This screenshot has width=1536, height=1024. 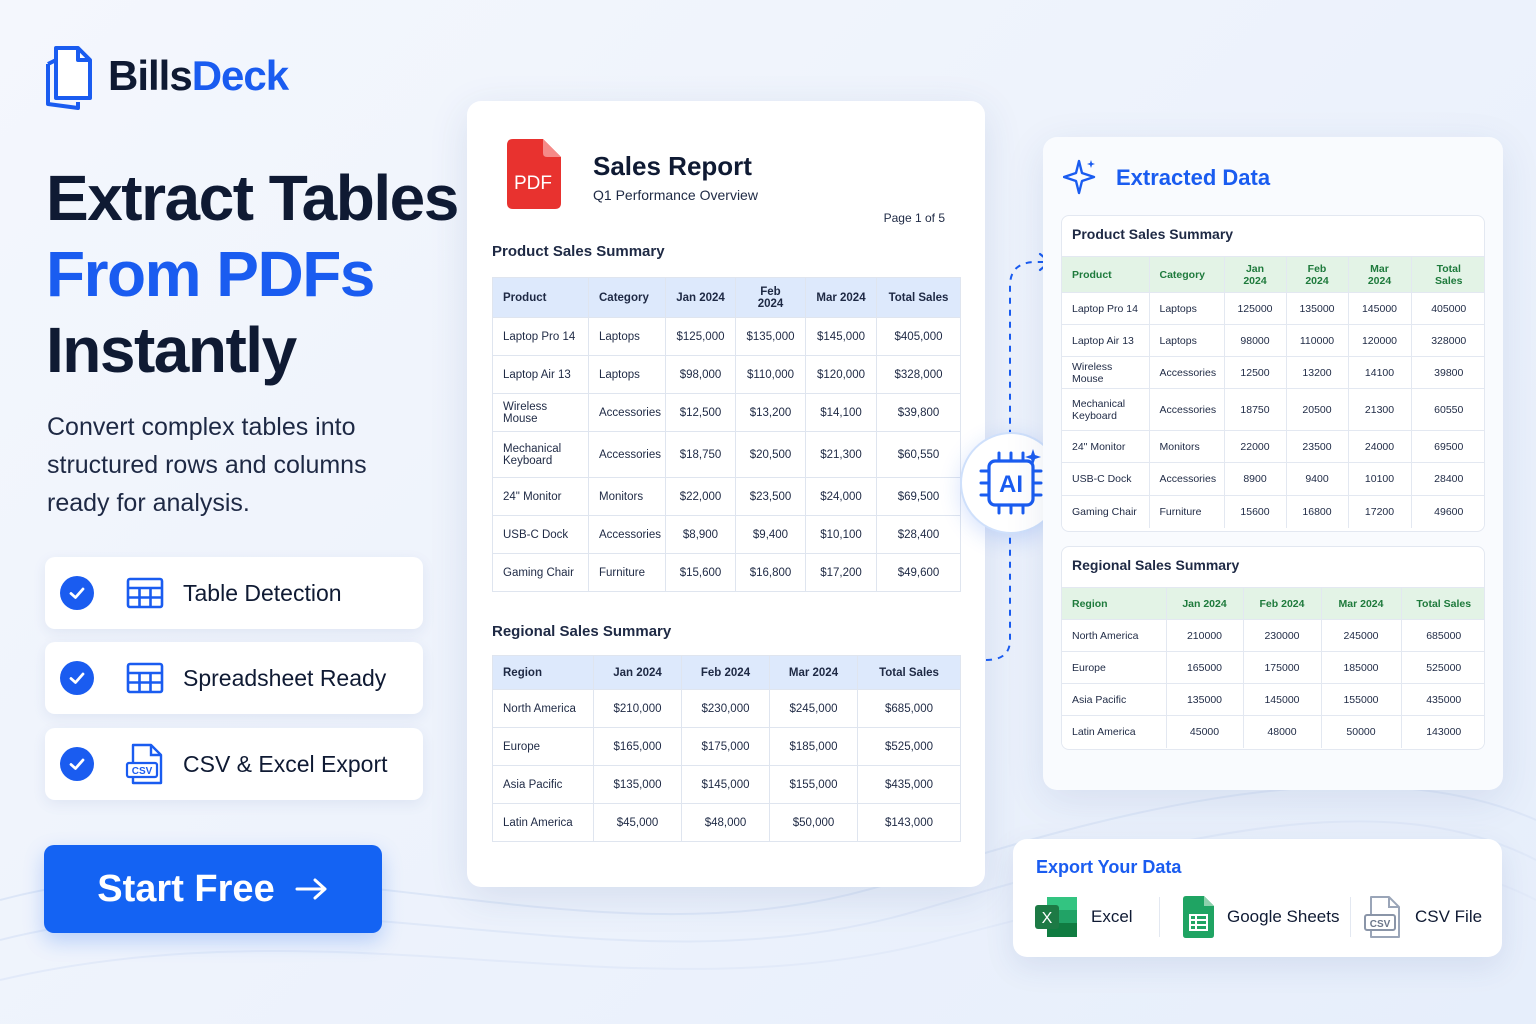 I want to click on table-cell: $24,000, so click(x=841, y=496).